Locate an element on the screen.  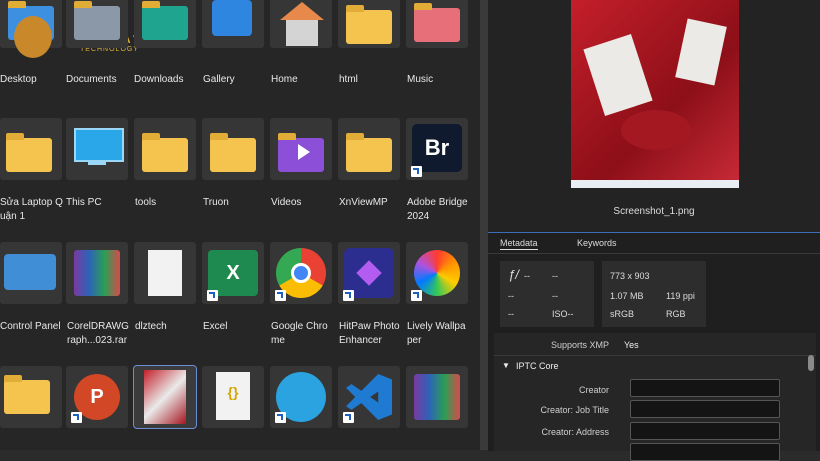
control-panel-icon is located at coordinates (30, 272).